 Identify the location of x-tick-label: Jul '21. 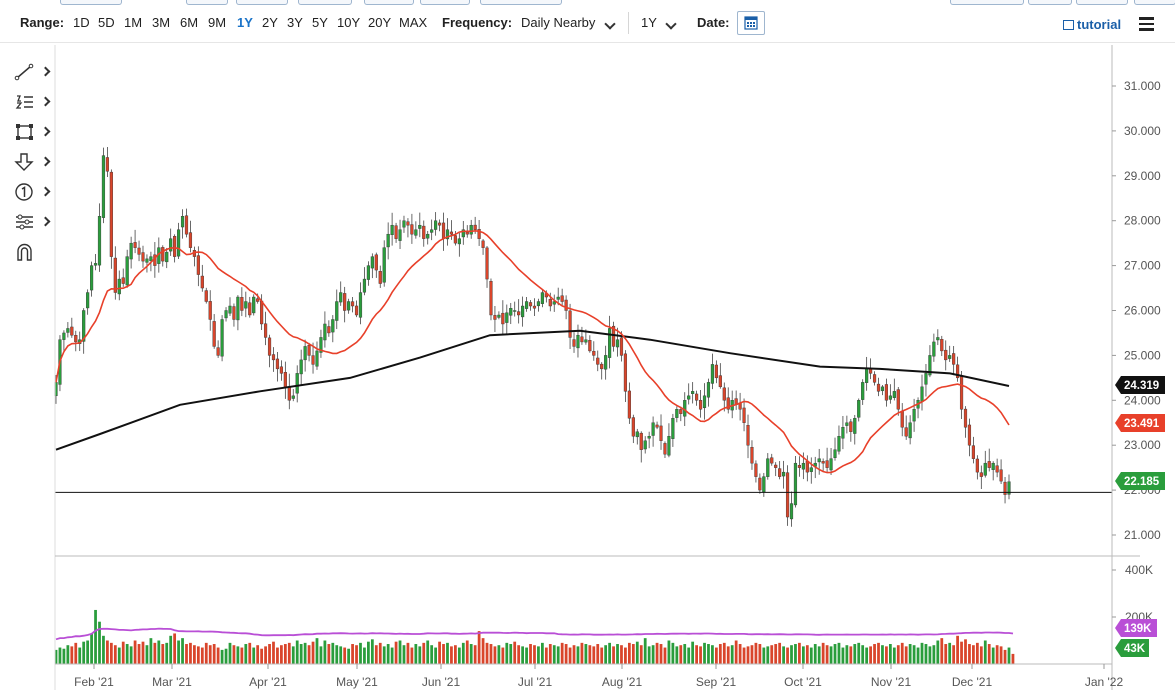
(535, 682).